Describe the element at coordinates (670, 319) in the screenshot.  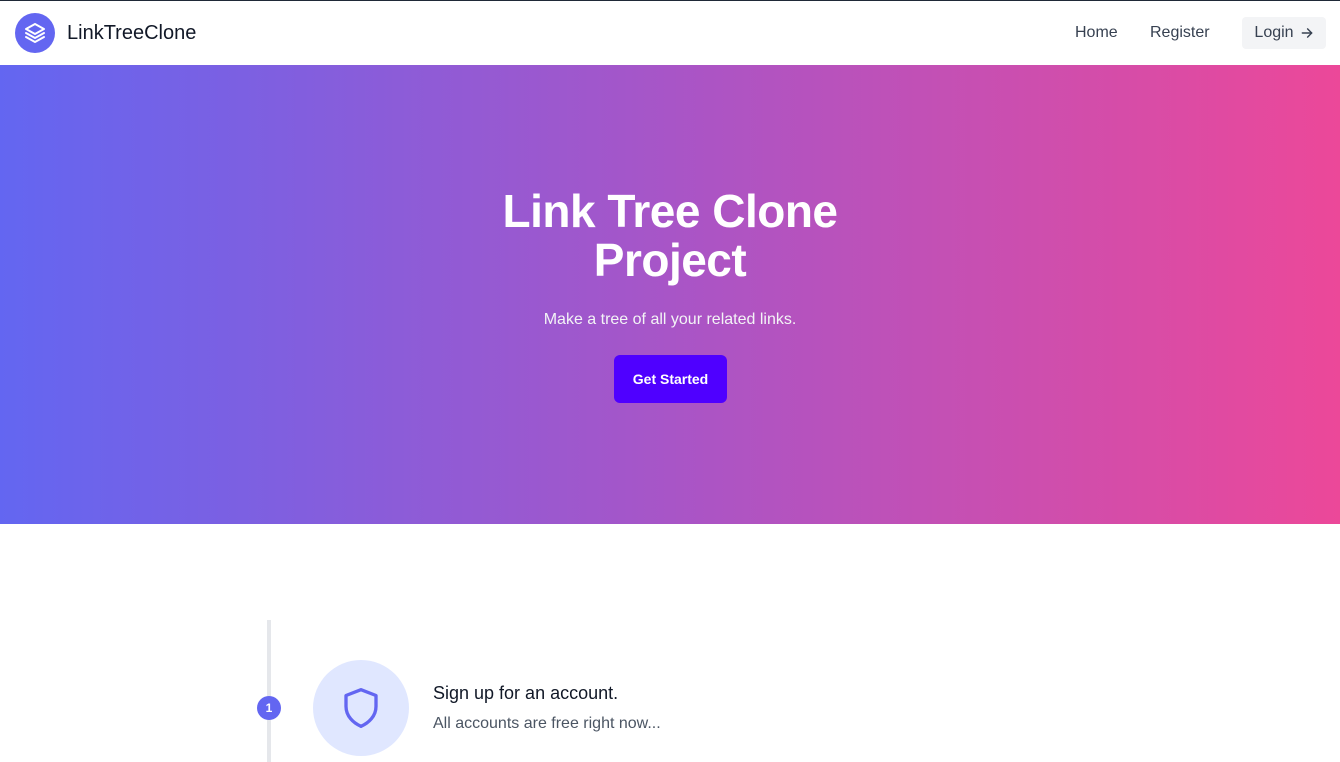
I see `hero-subtitle: Make a tree of all your related links.` at that location.